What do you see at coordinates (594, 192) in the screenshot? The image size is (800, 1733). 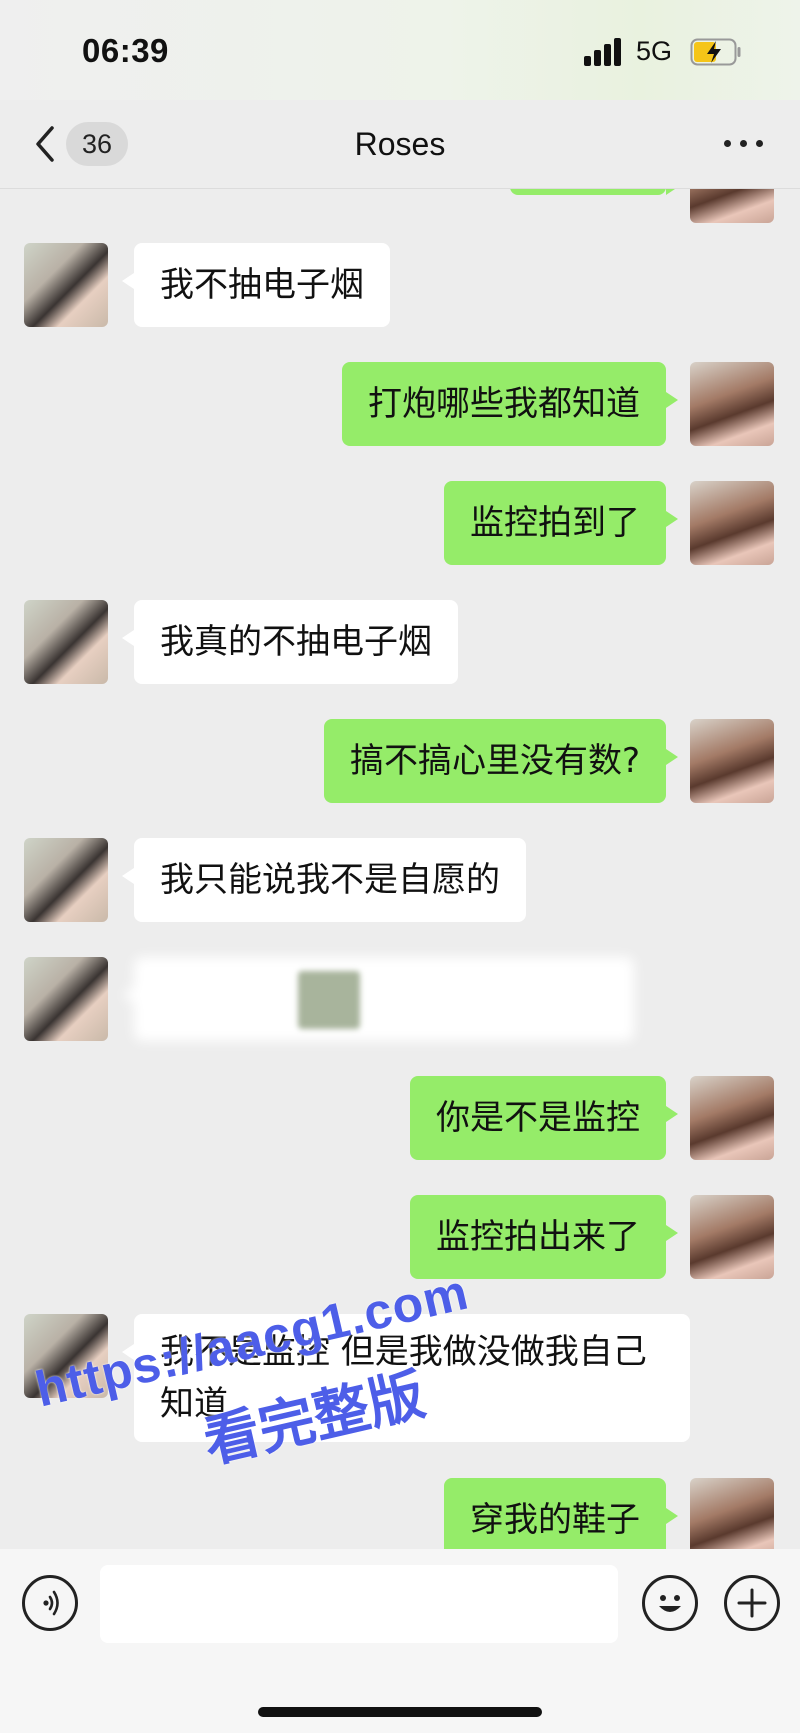 I see `message-bubble-cut` at bounding box center [594, 192].